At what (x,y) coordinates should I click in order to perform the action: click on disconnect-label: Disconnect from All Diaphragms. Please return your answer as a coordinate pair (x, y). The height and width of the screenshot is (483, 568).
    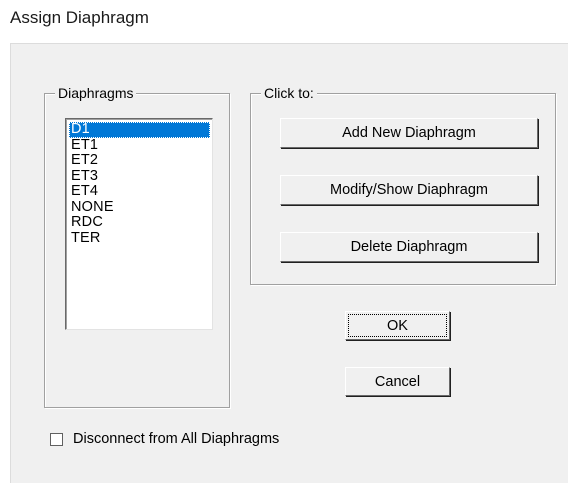
    Looking at the image, I should click on (176, 439).